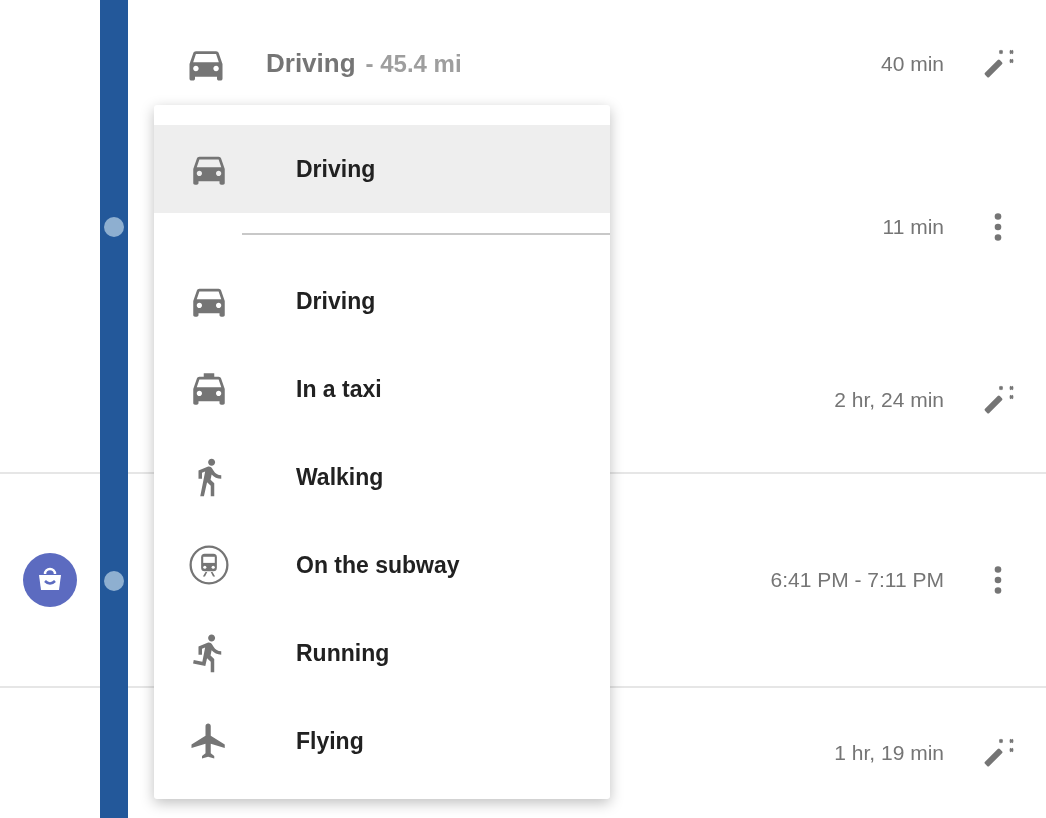 The image size is (1046, 818). Describe the element at coordinates (889, 399) in the screenshot. I see `duration-label: 2 hr, 24 min` at that location.